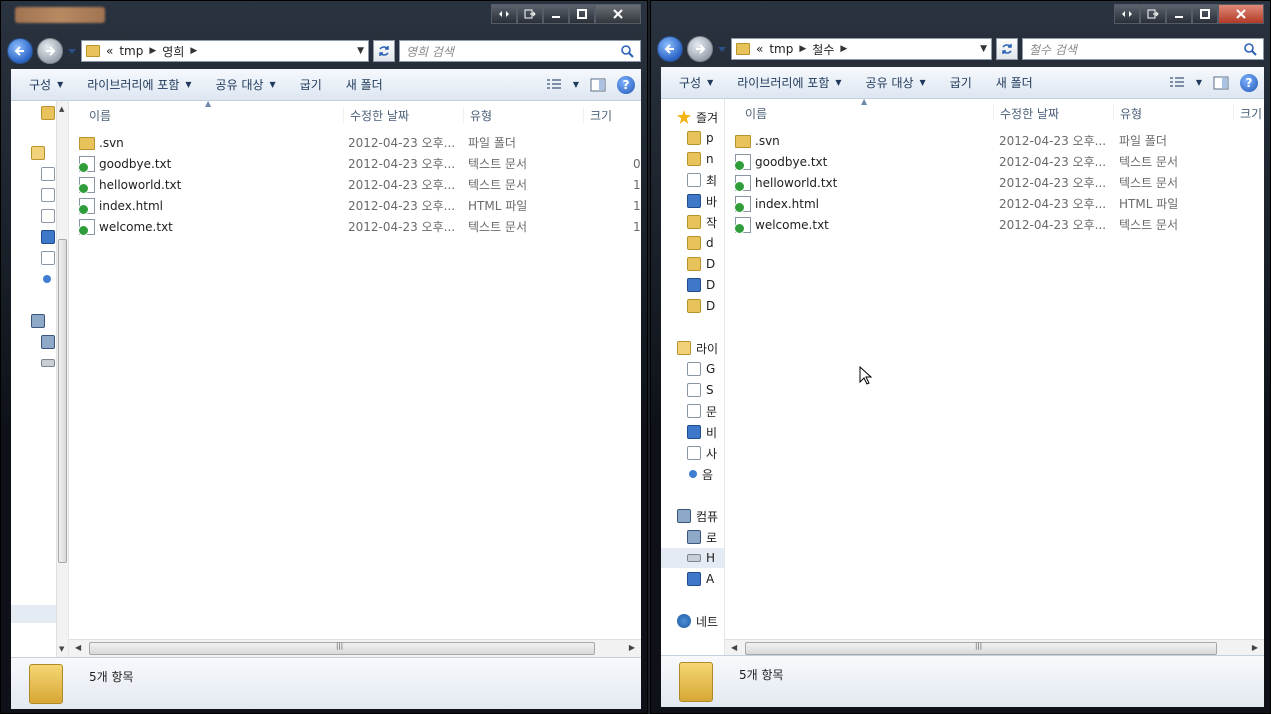  I want to click on nav-drive: A, so click(692, 579).